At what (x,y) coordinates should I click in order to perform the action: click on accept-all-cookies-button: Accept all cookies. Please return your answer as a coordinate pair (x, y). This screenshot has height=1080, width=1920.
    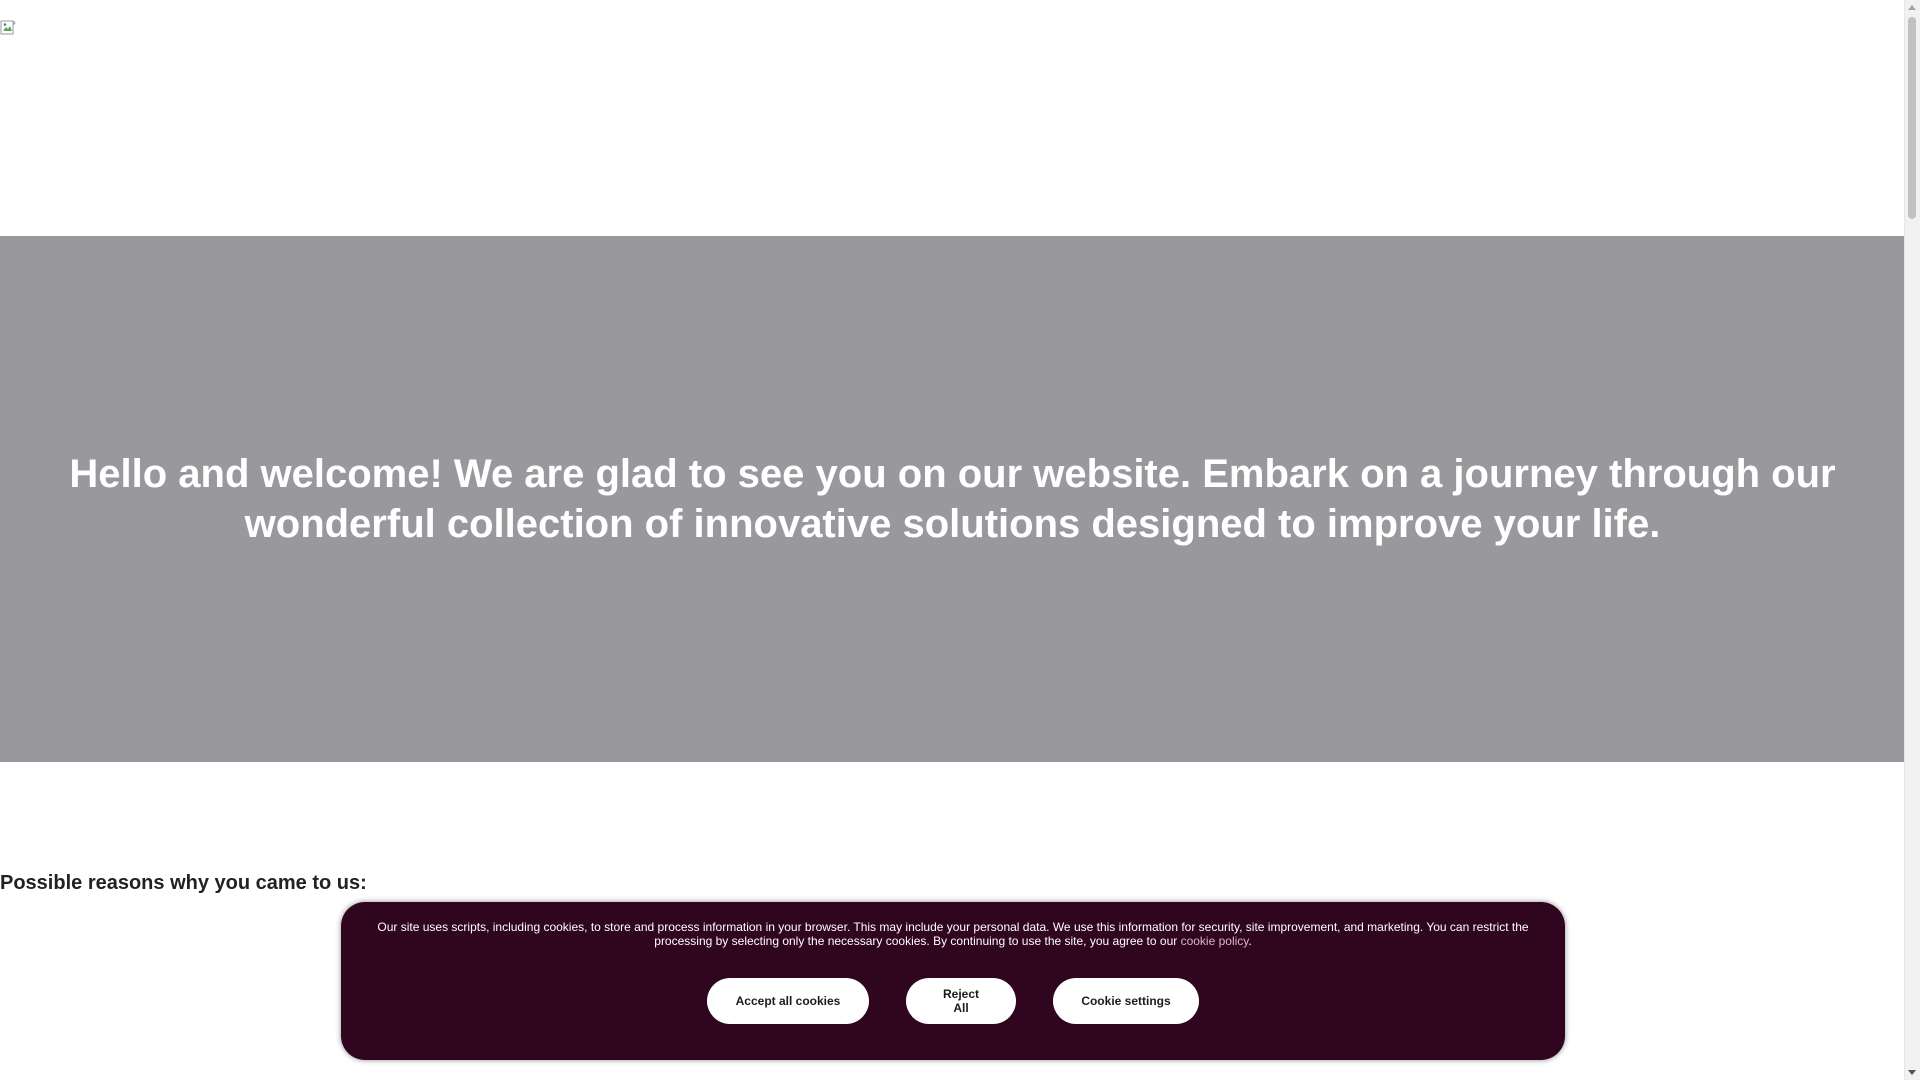
    Looking at the image, I should click on (788, 1001).